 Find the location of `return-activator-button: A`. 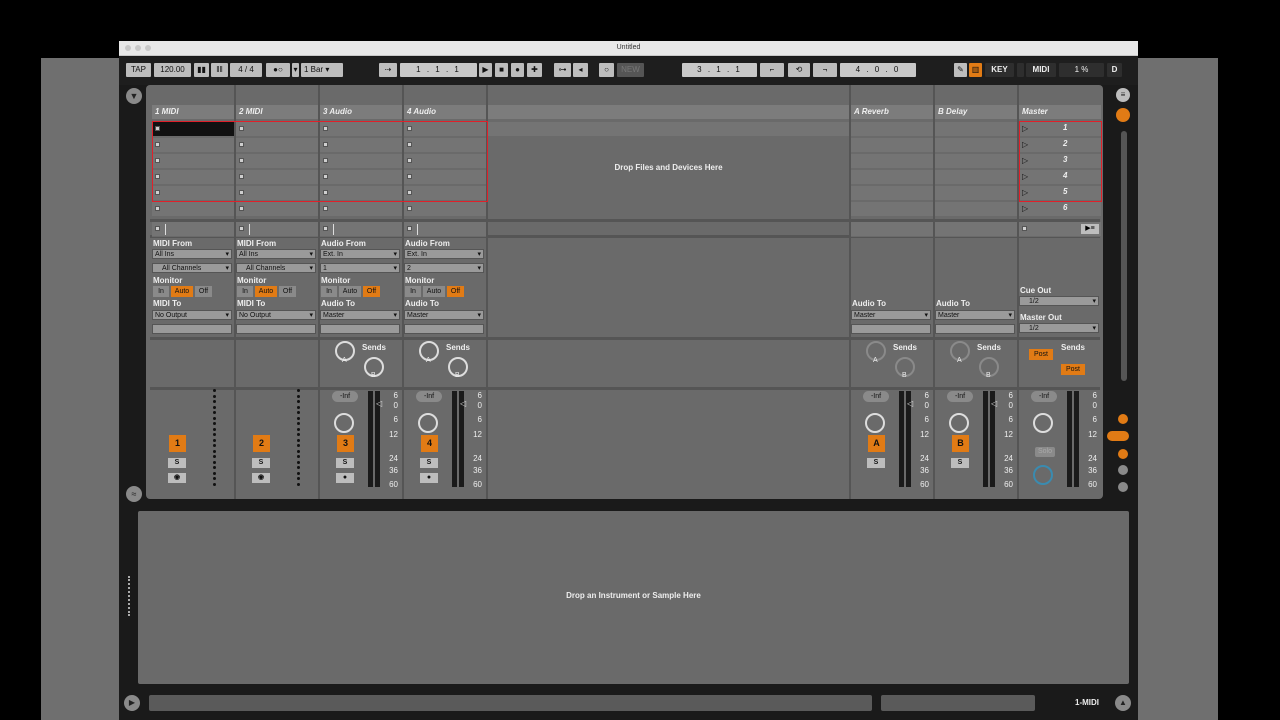

return-activator-button: A is located at coordinates (876, 443).